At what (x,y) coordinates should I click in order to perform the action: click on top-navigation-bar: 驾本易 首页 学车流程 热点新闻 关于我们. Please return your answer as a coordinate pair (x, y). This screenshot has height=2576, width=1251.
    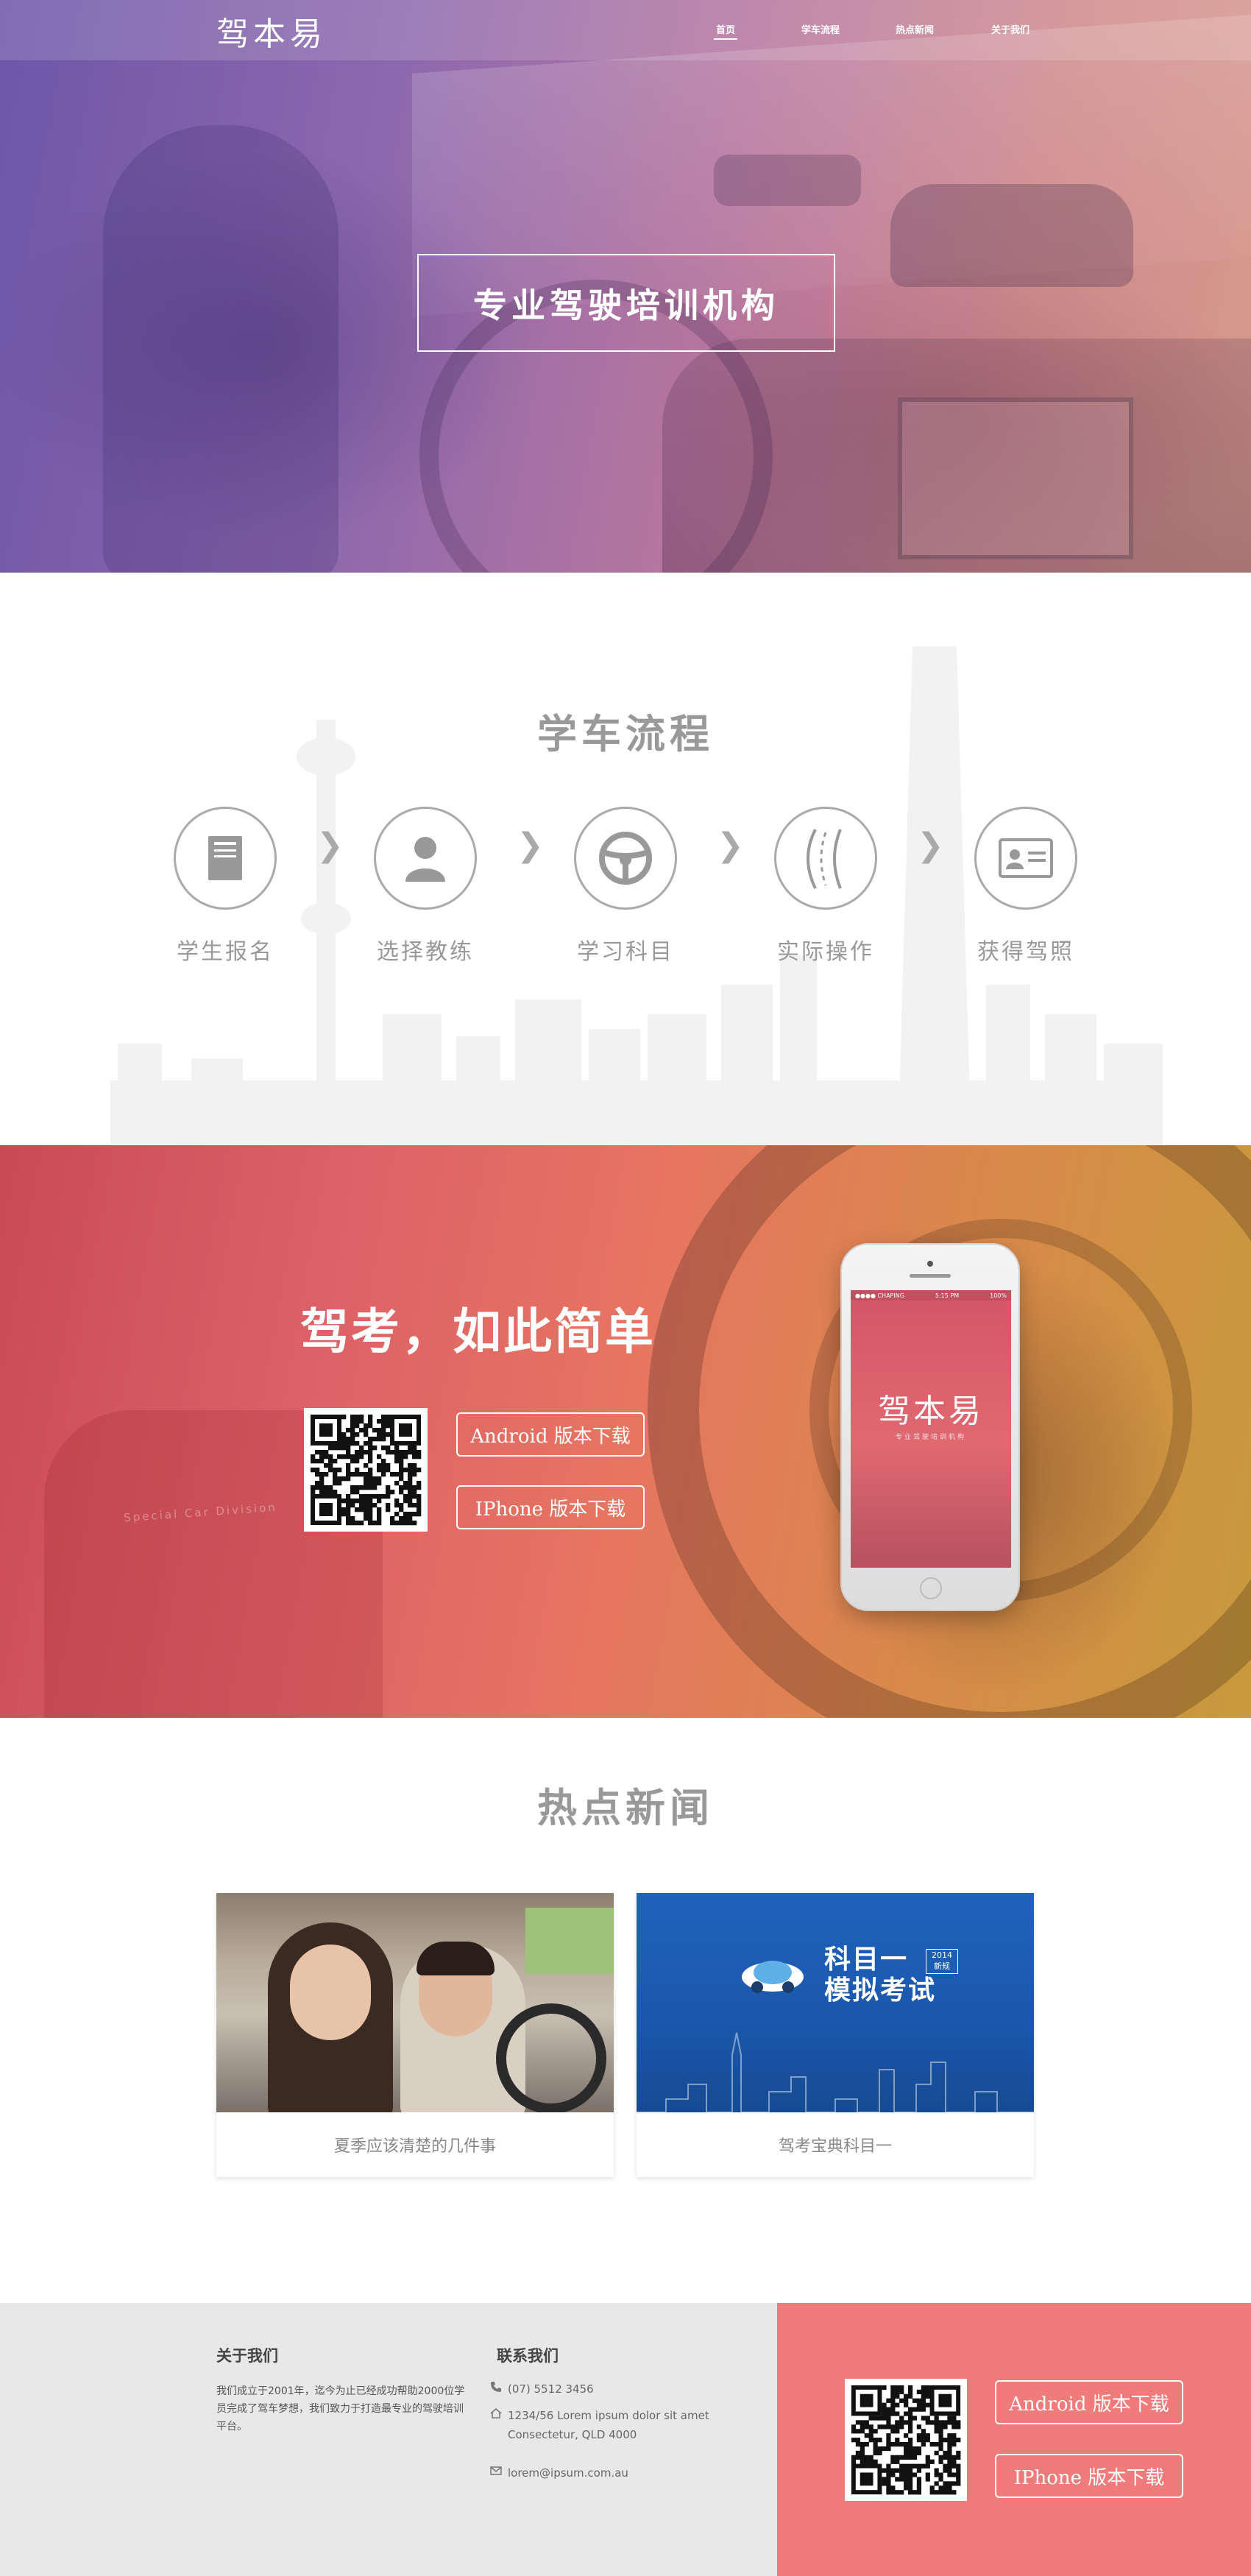
    Looking at the image, I should click on (625, 30).